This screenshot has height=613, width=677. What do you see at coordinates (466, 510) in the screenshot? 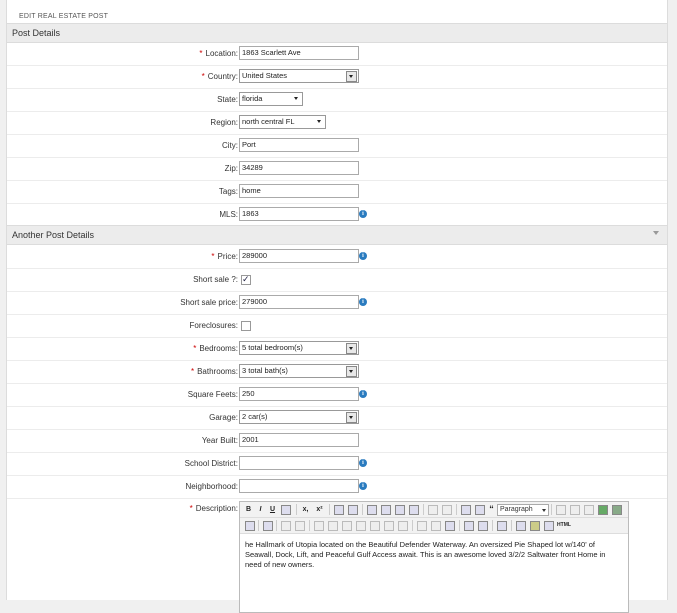
I see `outdent-icon` at bounding box center [466, 510].